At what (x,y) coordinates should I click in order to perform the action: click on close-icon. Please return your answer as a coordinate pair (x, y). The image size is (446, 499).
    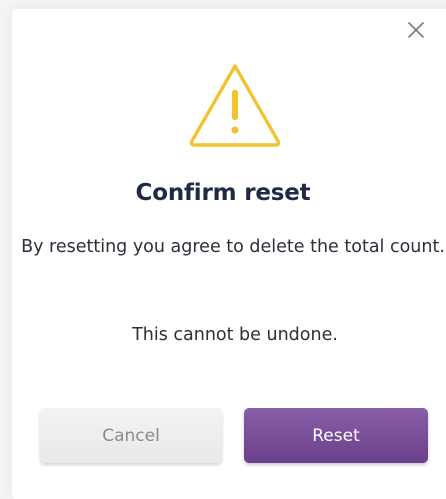
    Looking at the image, I should click on (416, 30).